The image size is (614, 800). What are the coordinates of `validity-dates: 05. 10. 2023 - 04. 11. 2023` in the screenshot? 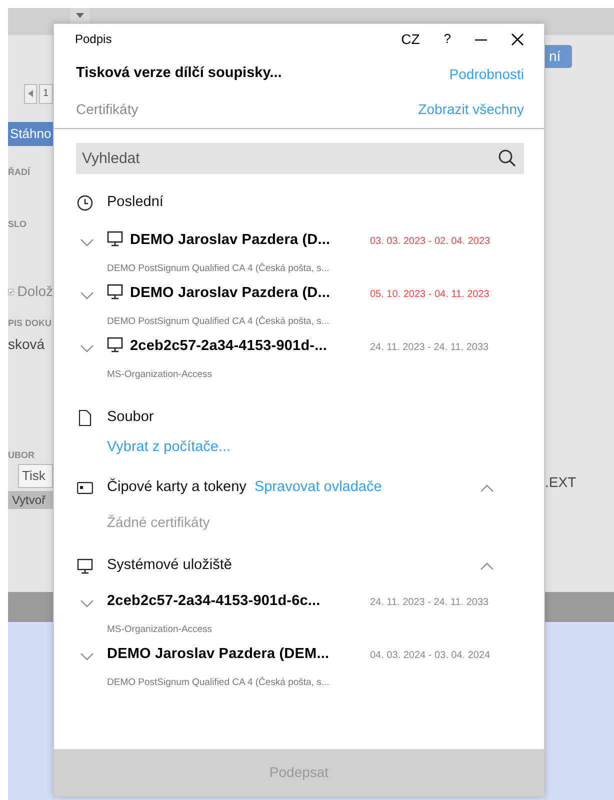 It's located at (430, 295).